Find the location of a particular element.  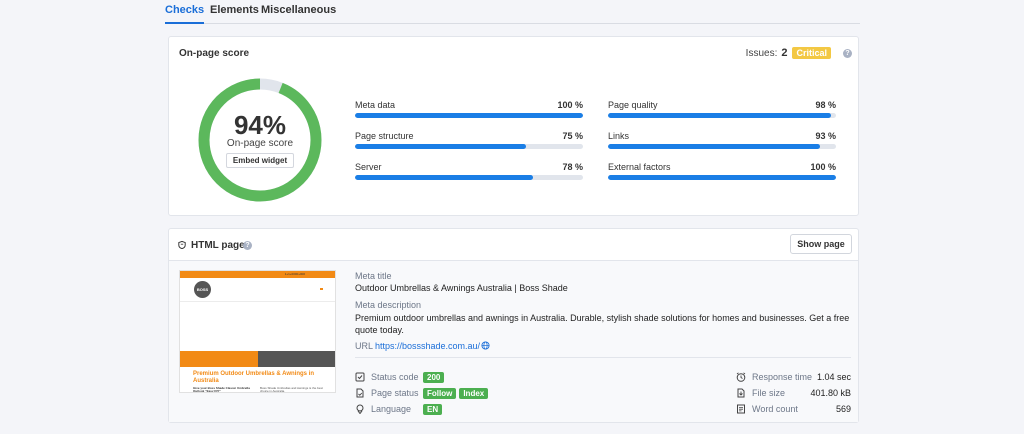

language-icon is located at coordinates (360, 409).